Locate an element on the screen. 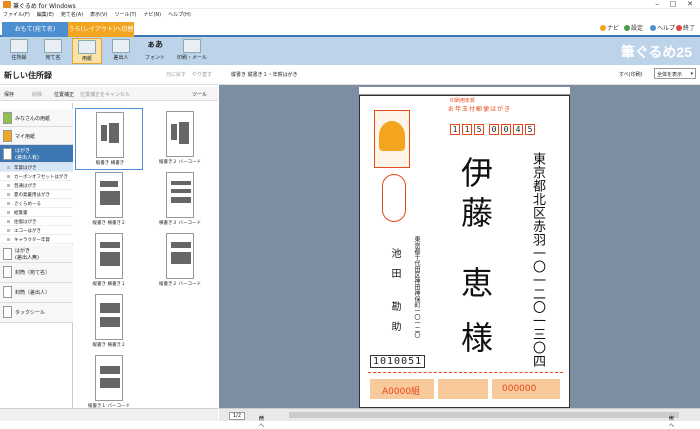 This screenshot has height=429, width=700. position-fix-button: 位置補正 is located at coordinates (64, 94).